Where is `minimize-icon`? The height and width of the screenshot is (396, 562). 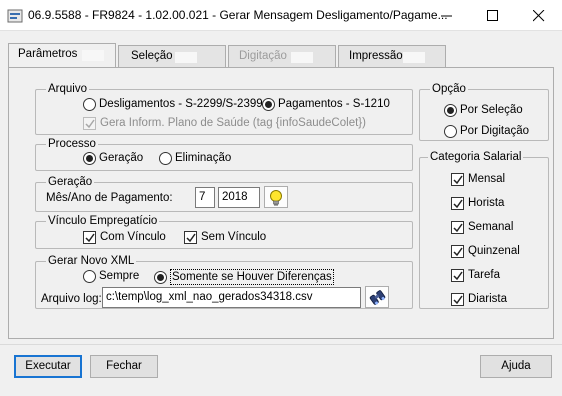
minimize-icon is located at coordinates (446, 16).